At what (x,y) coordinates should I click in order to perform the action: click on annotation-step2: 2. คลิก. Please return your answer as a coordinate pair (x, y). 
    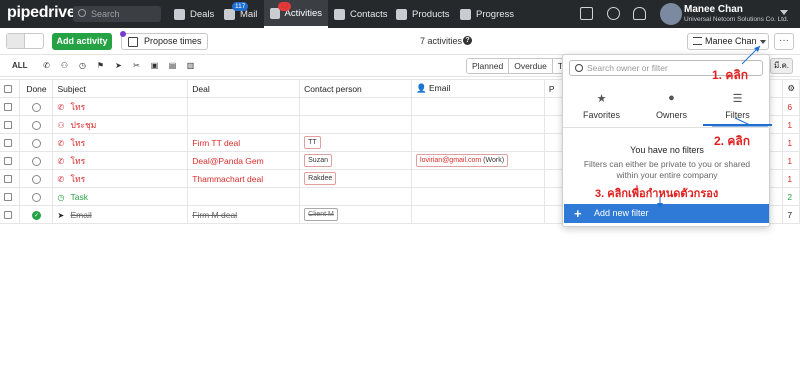
    Looking at the image, I should click on (732, 141).